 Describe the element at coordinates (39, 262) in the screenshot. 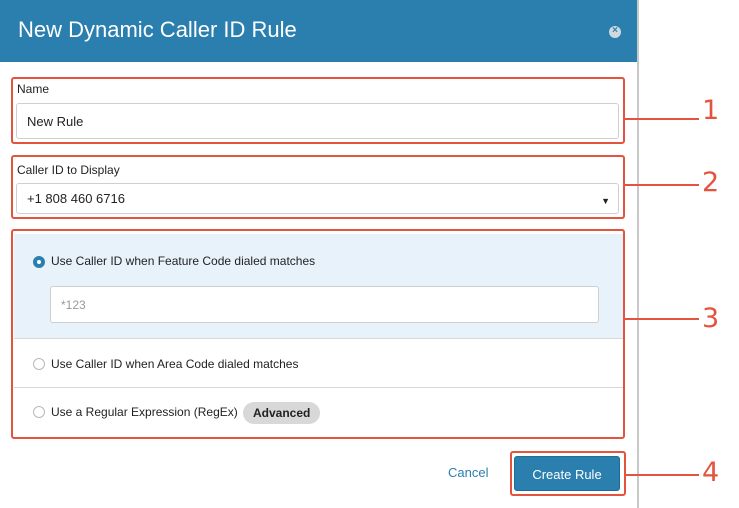

I see `feature-code-radio` at that location.